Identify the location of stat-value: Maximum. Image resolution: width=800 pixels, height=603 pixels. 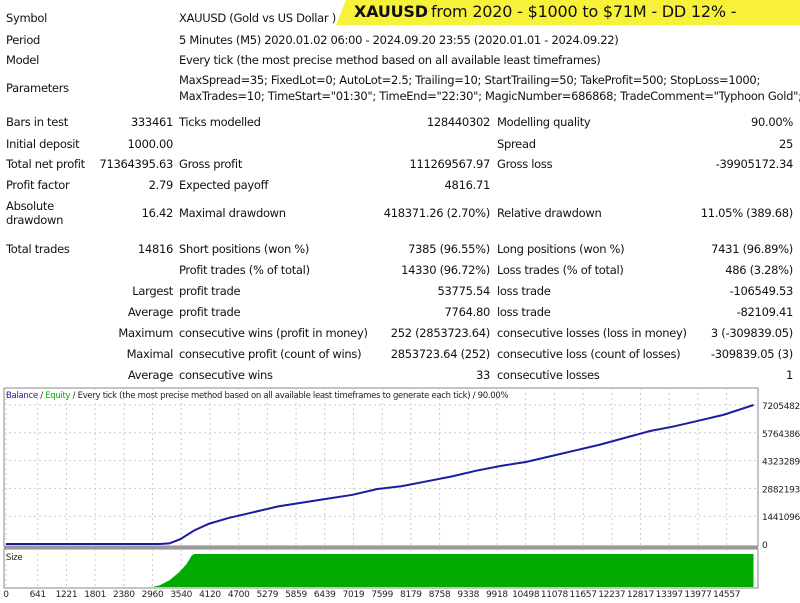
(145, 333).